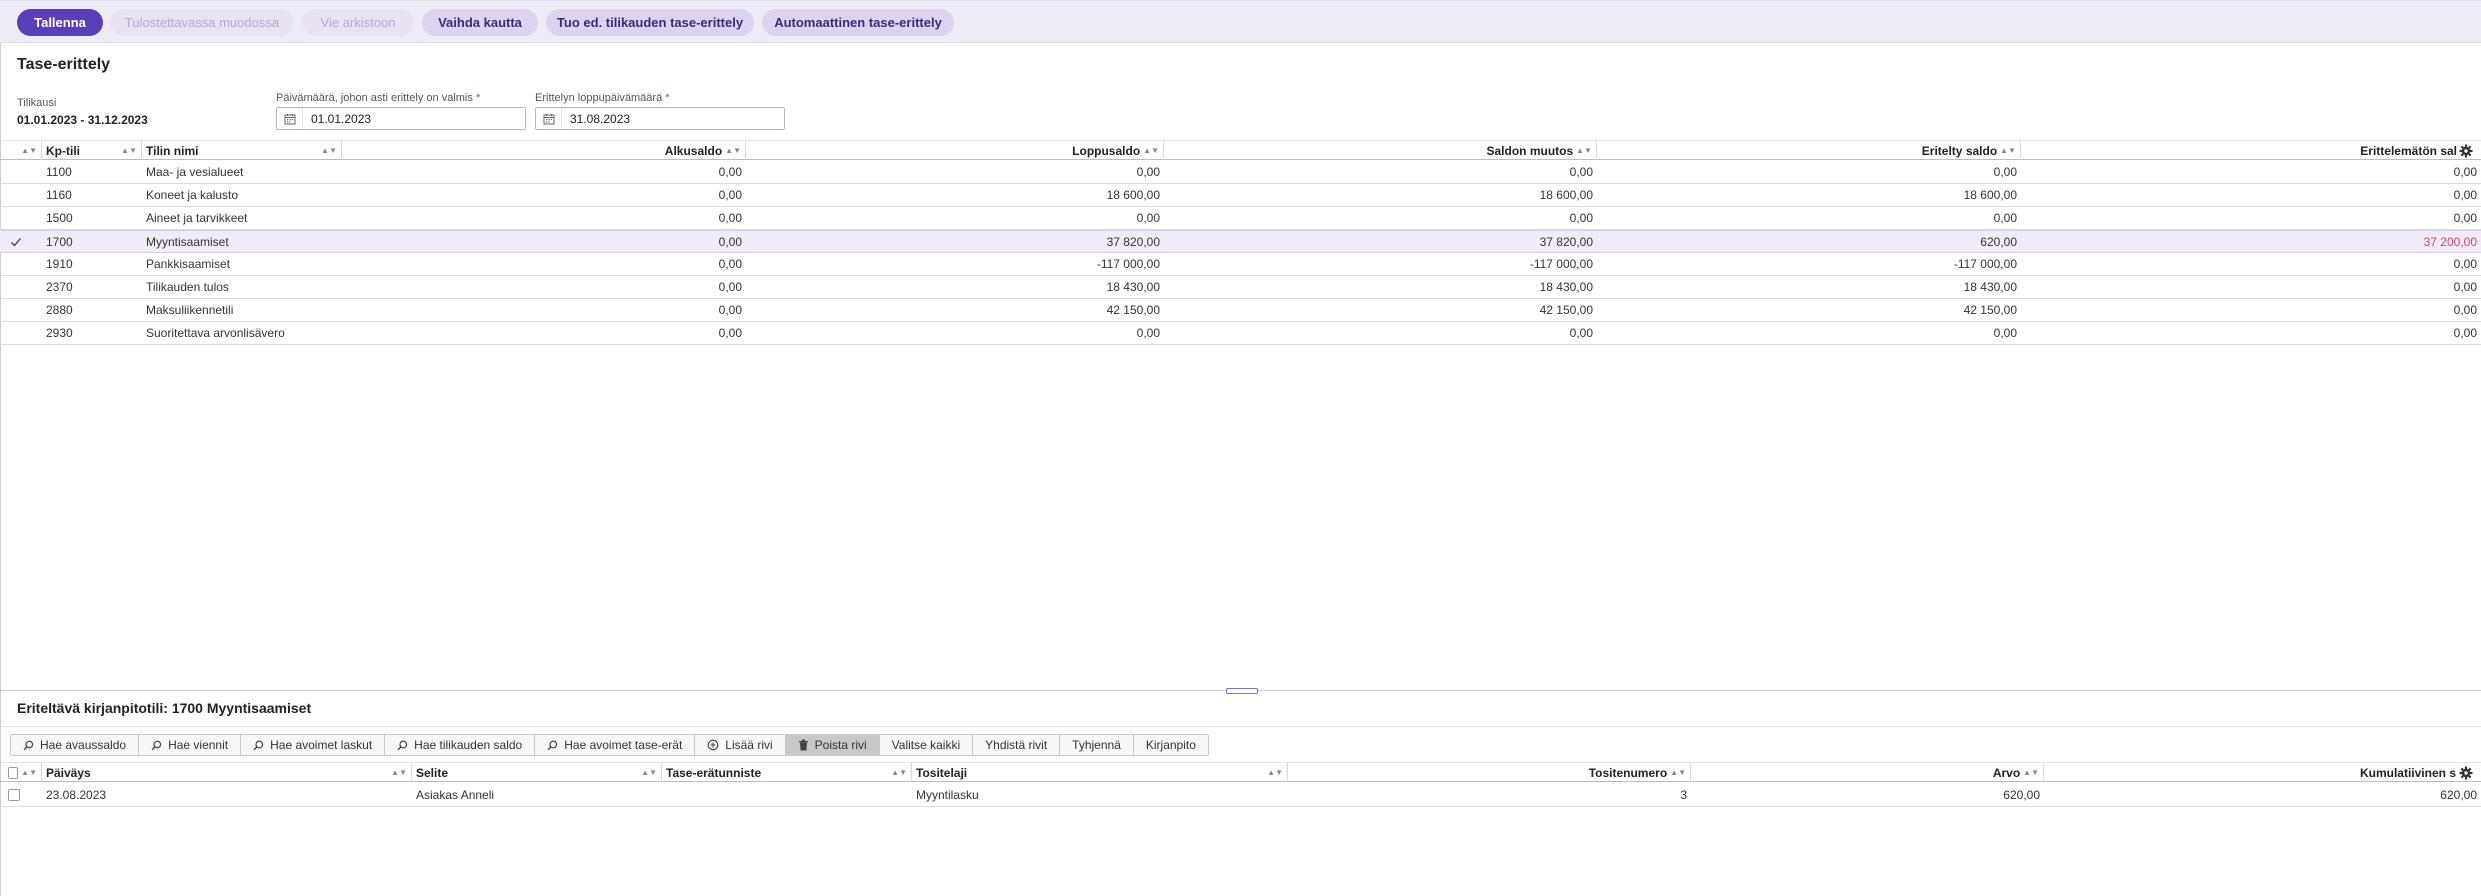 The width and height of the screenshot is (2481, 896). Describe the element at coordinates (1242, 691) in the screenshot. I see `splitter-handle` at that location.